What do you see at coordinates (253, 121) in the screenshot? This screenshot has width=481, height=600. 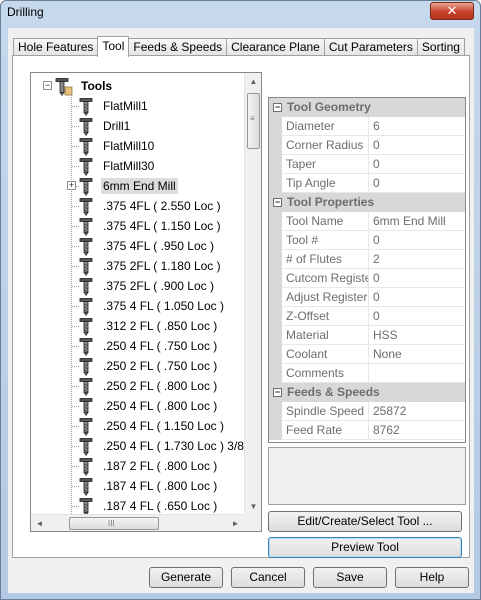 I see `vertical-scroll-thumb: ≡` at bounding box center [253, 121].